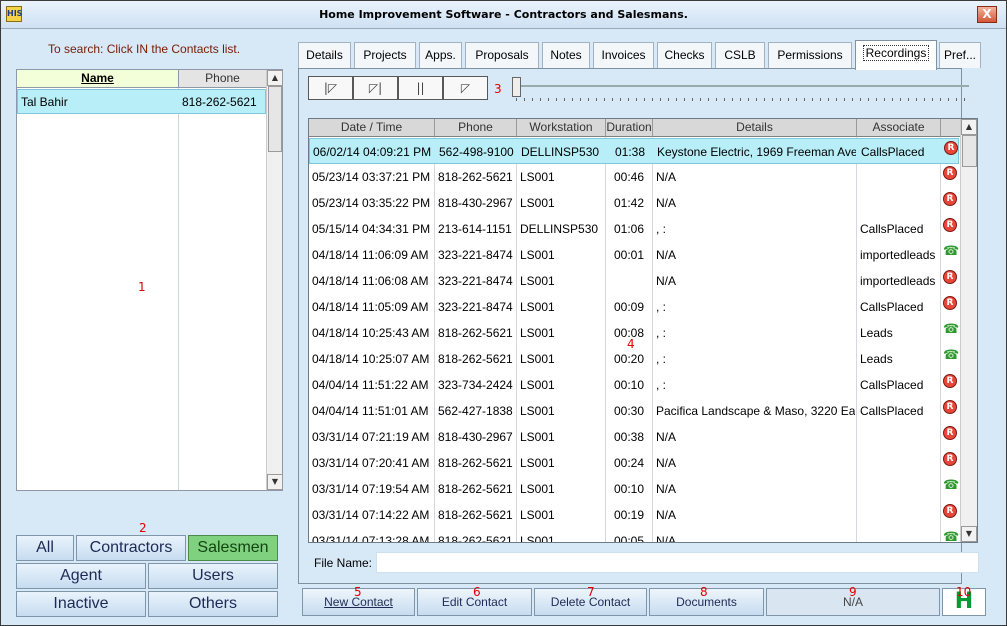 This screenshot has height=626, width=1007. Describe the element at coordinates (899, 128) in the screenshot. I see `column-header-associate: Associate` at that location.